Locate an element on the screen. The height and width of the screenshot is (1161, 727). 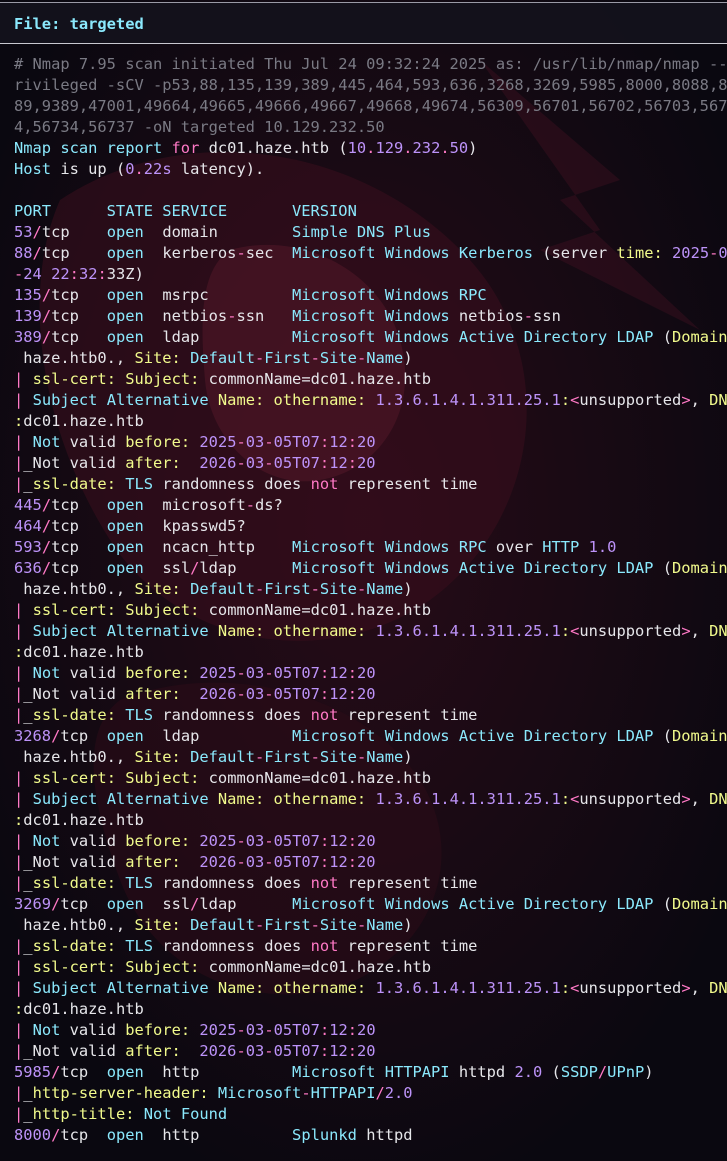
text-segment: 2.0 is located at coordinates (528, 1072).